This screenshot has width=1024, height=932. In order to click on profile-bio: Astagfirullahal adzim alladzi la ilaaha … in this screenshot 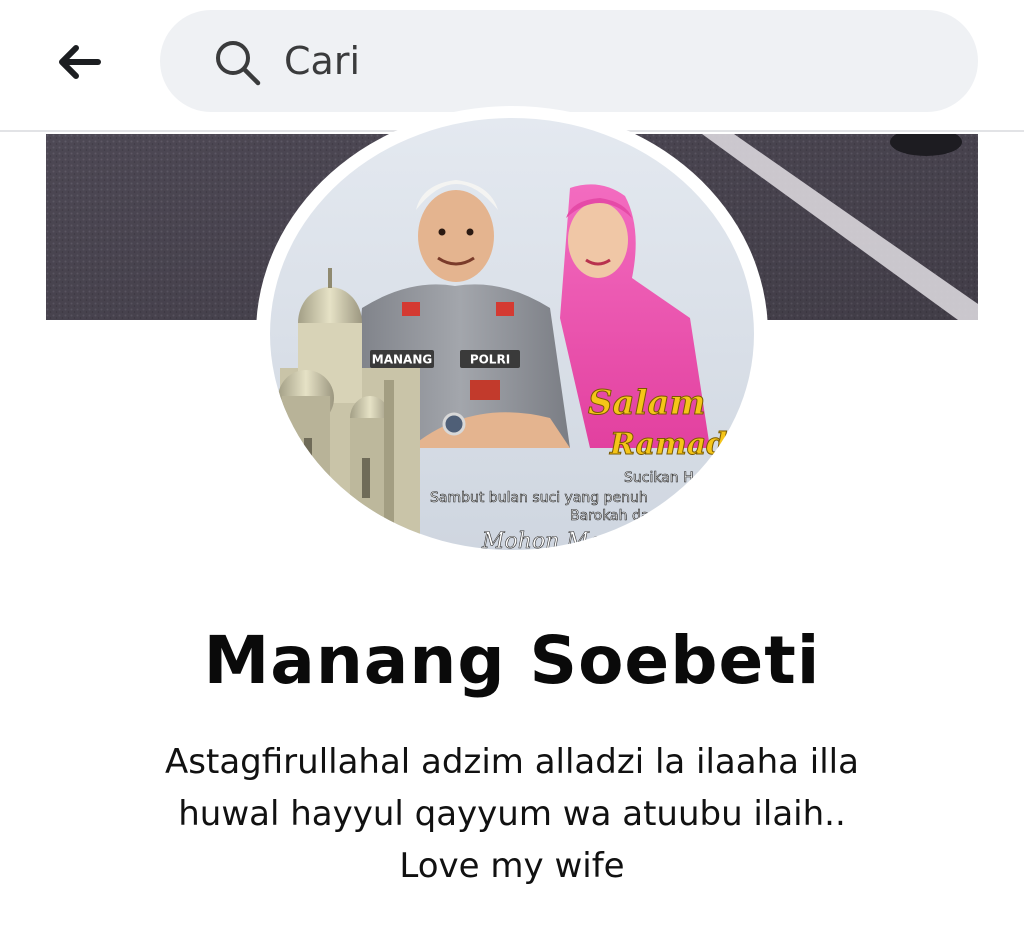, I will do `click(512, 814)`.